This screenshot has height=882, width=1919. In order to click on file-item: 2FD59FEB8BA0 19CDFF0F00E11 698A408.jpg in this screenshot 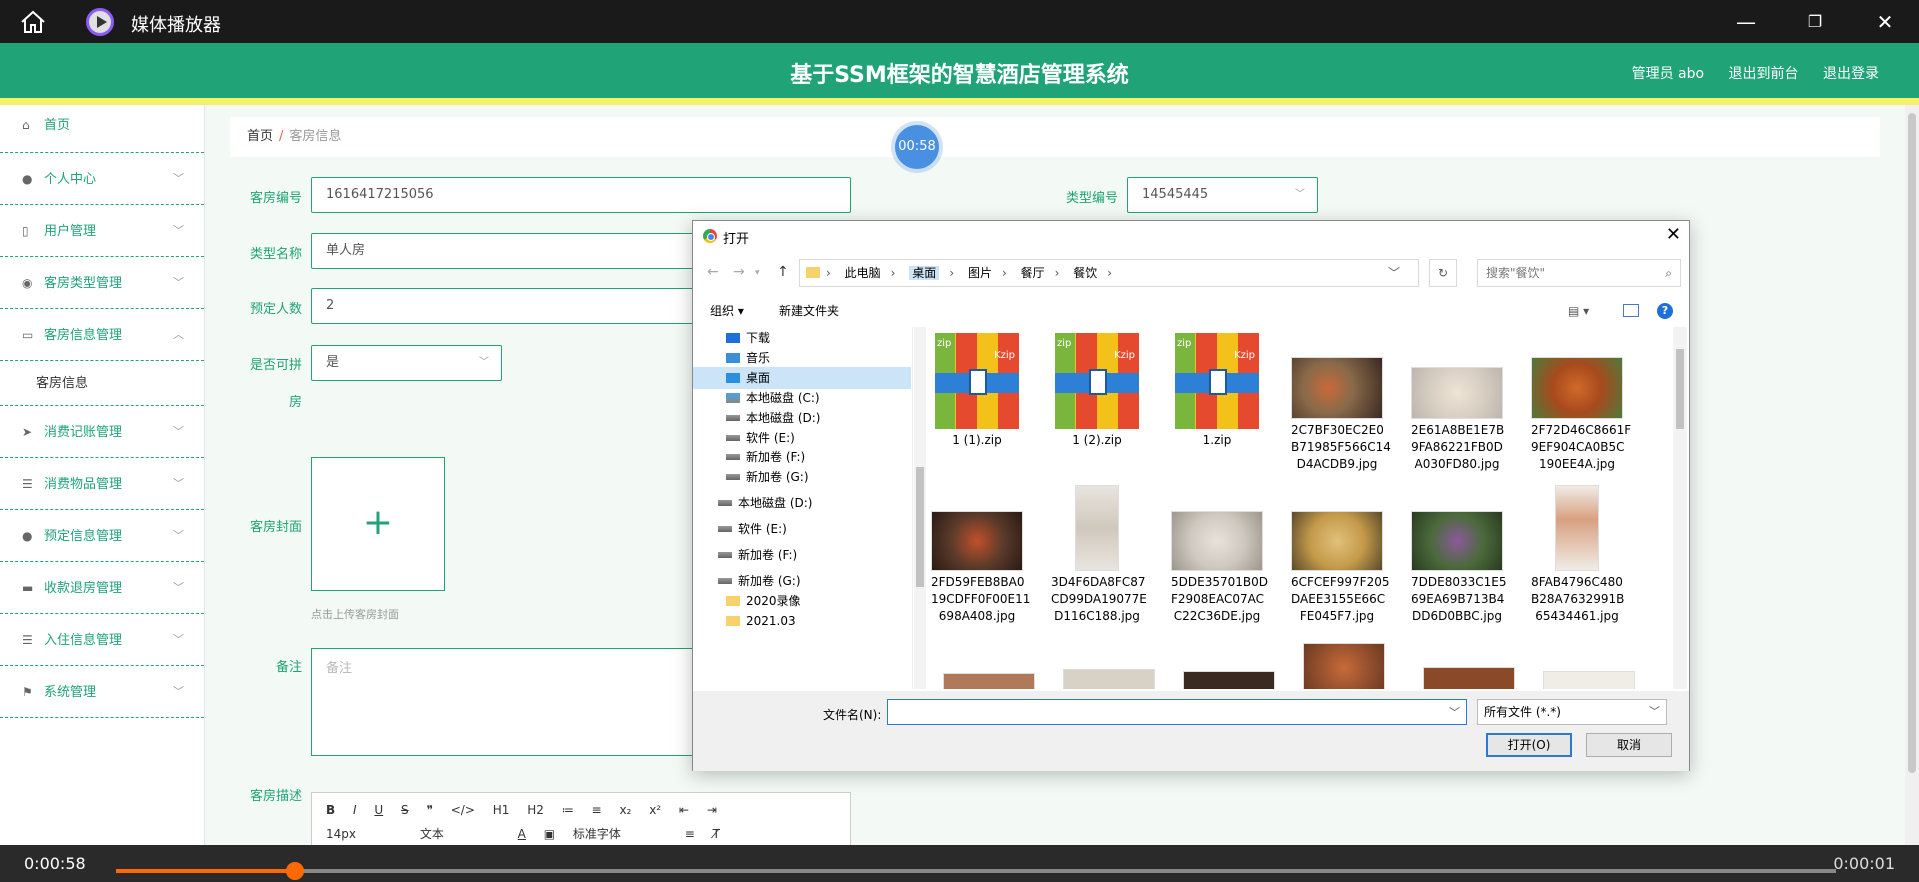, I will do `click(980, 568)`.